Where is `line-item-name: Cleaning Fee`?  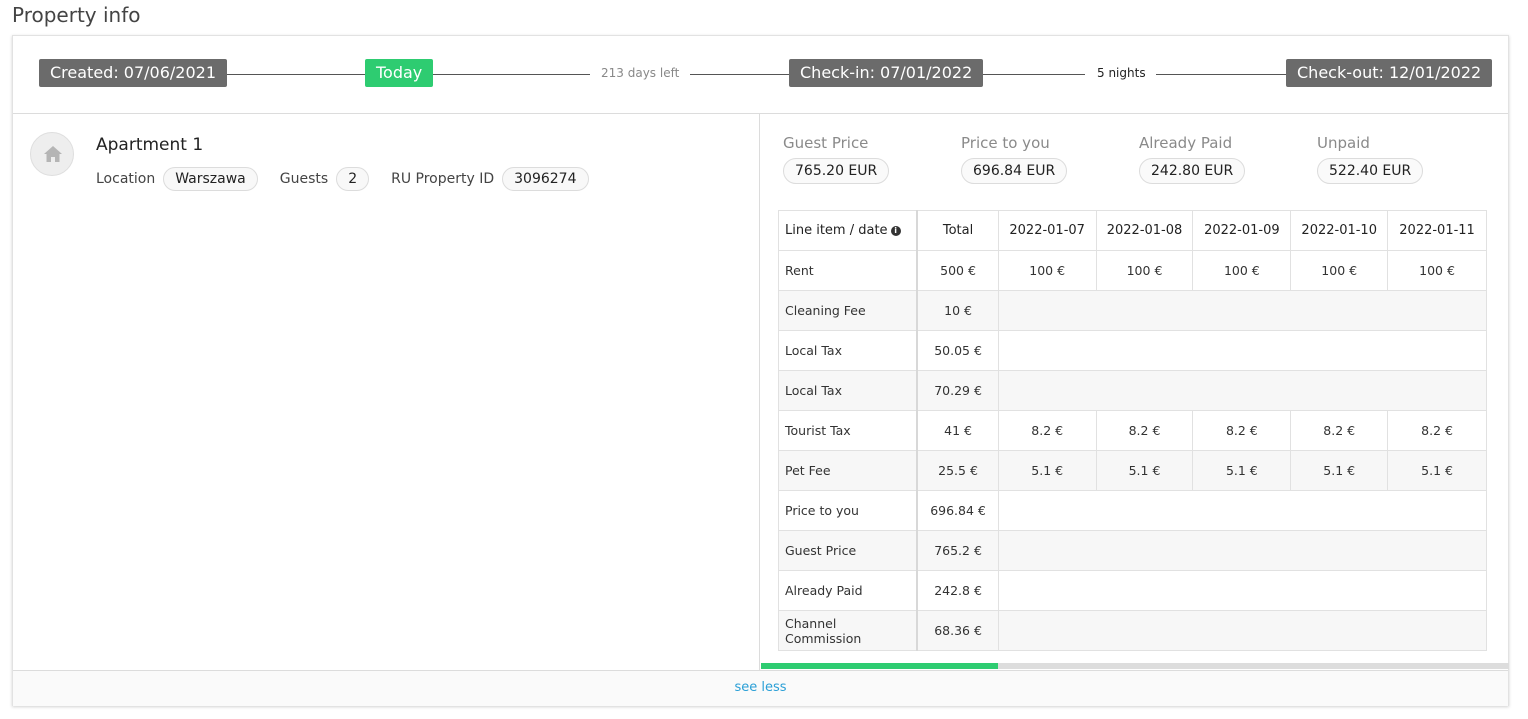 line-item-name: Cleaning Fee is located at coordinates (848, 310).